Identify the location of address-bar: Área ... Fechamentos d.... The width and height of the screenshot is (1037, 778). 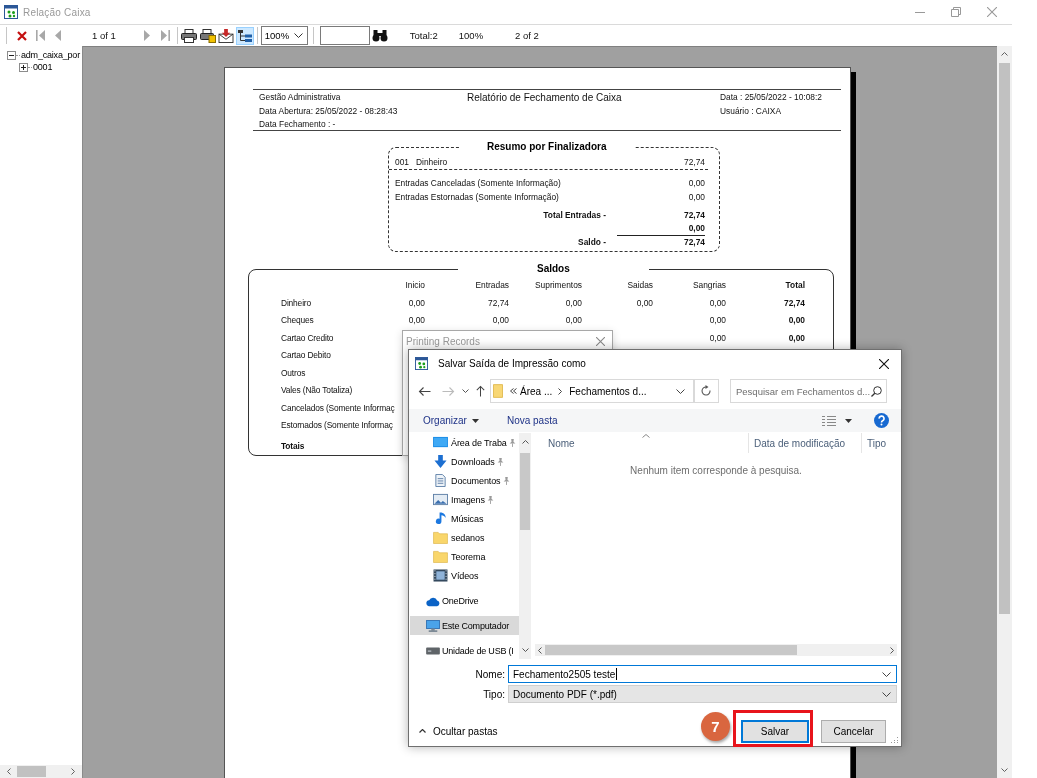
(592, 391).